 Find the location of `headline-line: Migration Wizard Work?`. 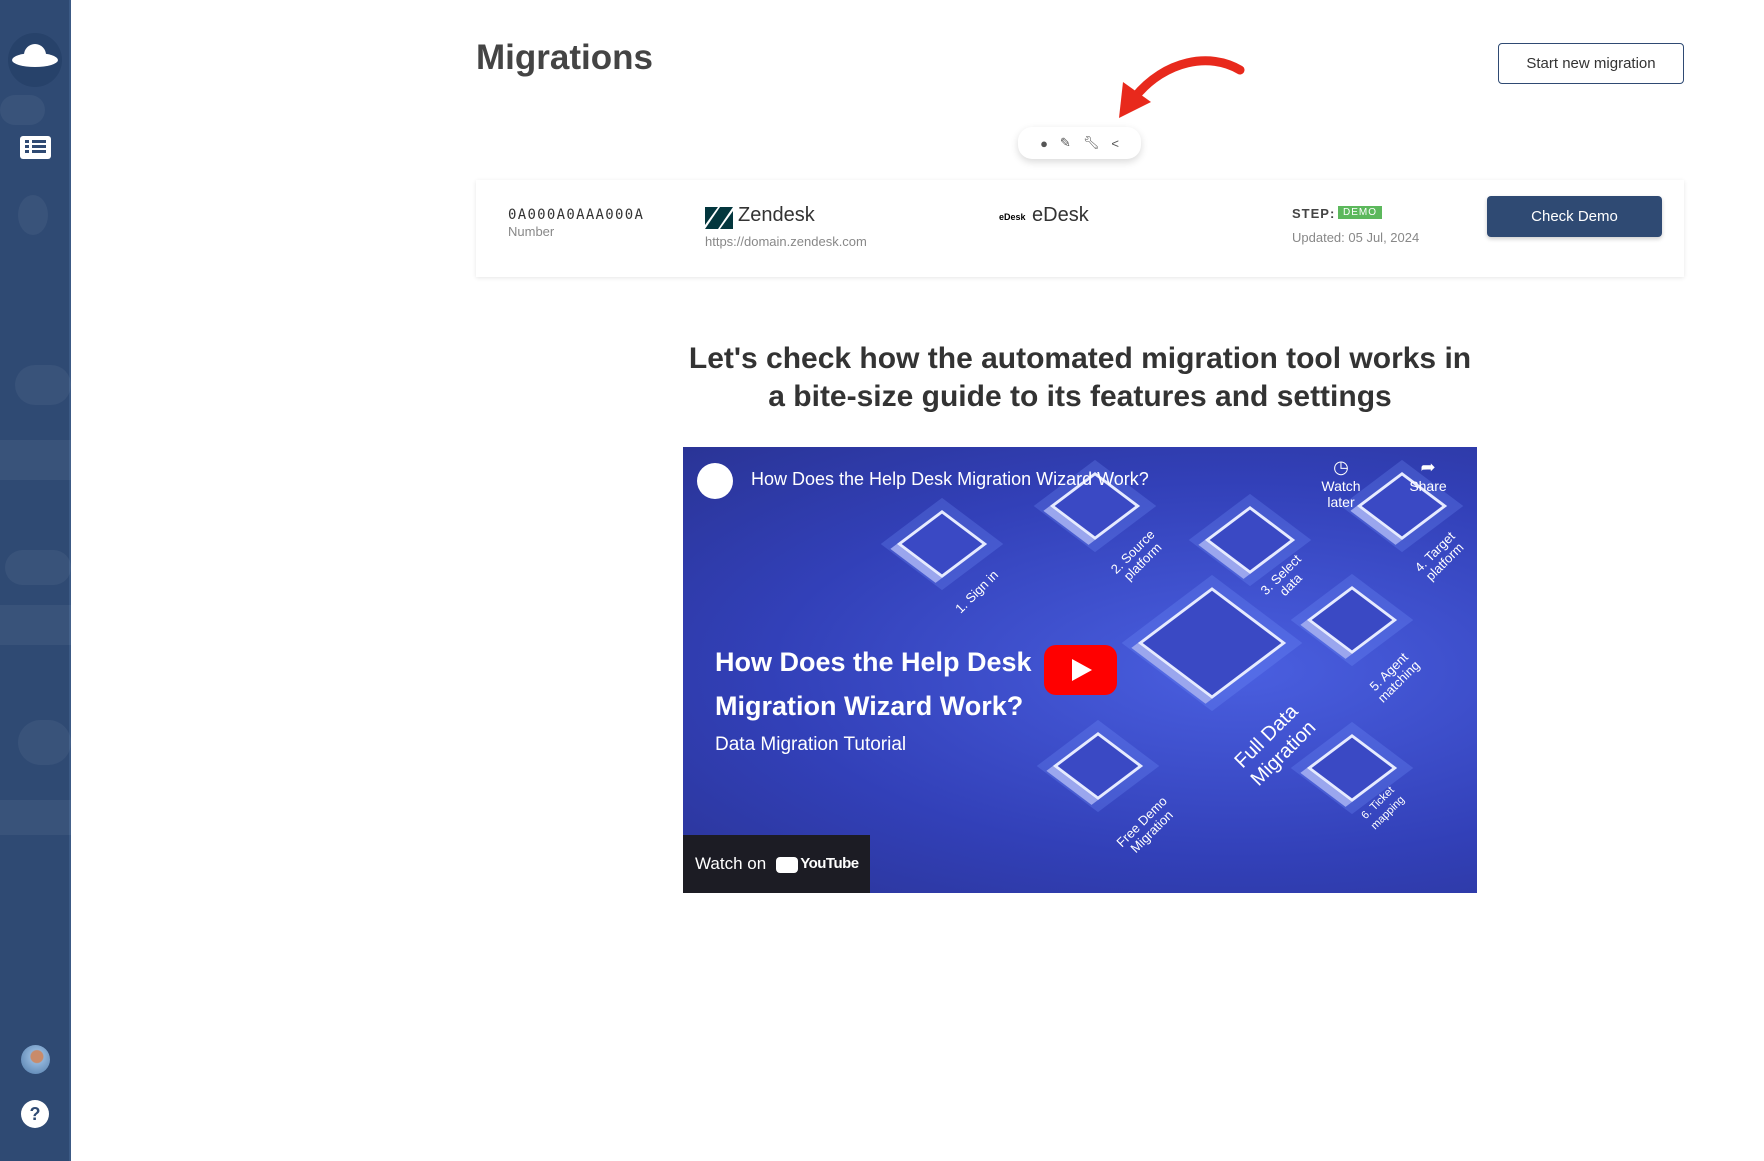

headline-line: Migration Wizard Work? is located at coordinates (869, 706).